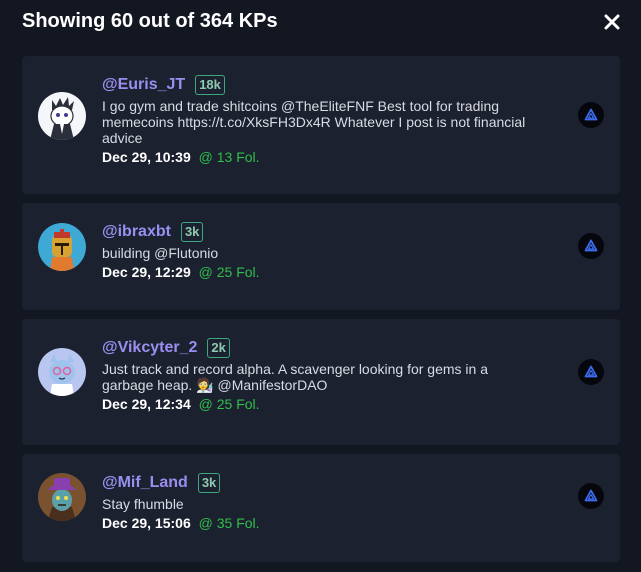  I want to click on kp-bio: building @Flutonio, so click(160, 253).